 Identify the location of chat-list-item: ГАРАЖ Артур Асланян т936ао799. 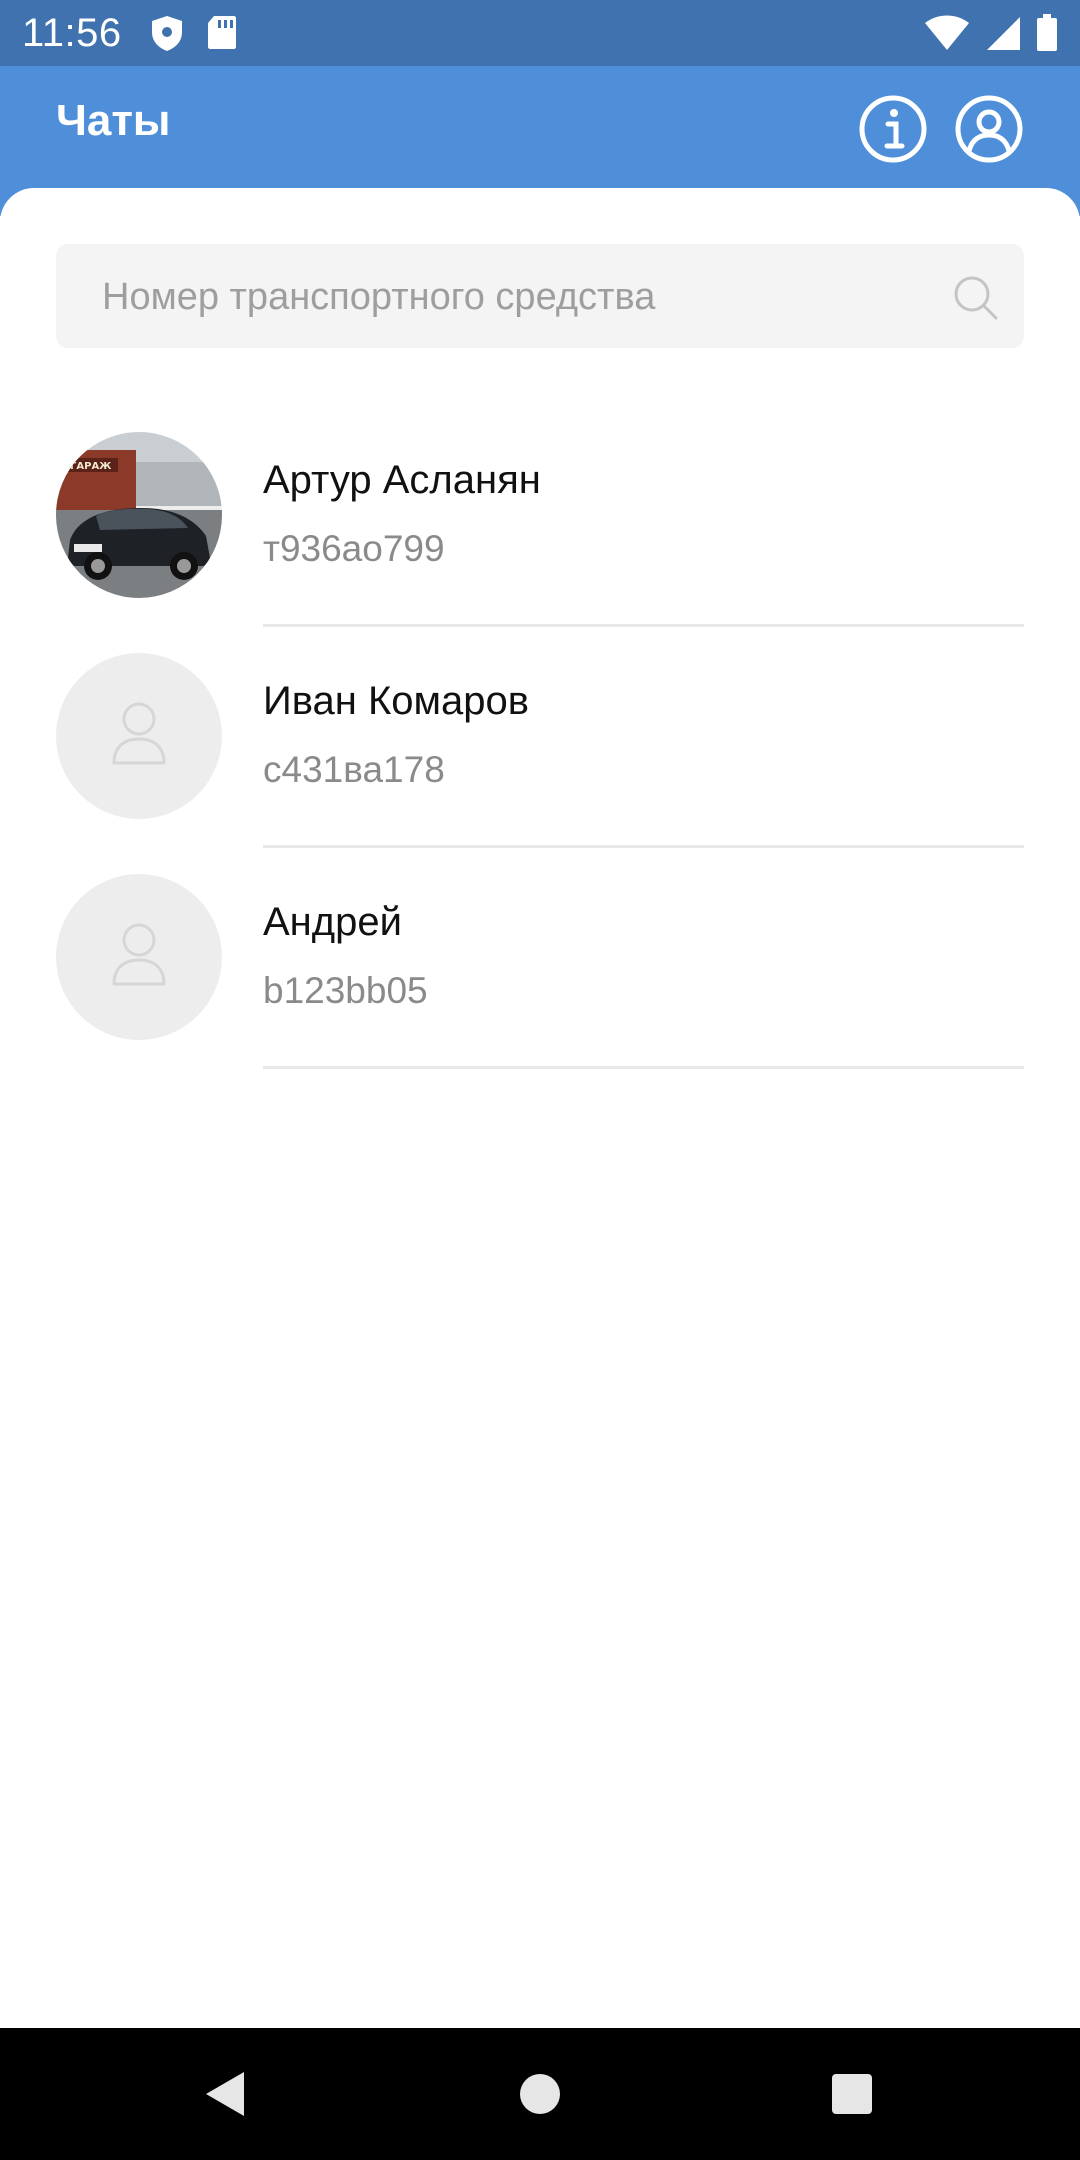
(540, 542).